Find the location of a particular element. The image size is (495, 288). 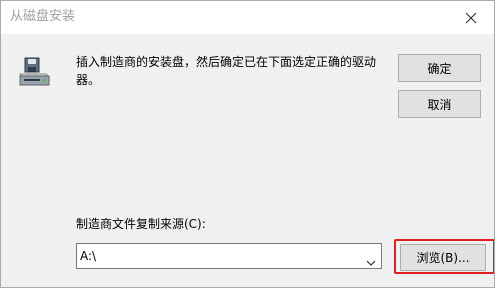

source-path-value: A:\ is located at coordinates (88, 256).